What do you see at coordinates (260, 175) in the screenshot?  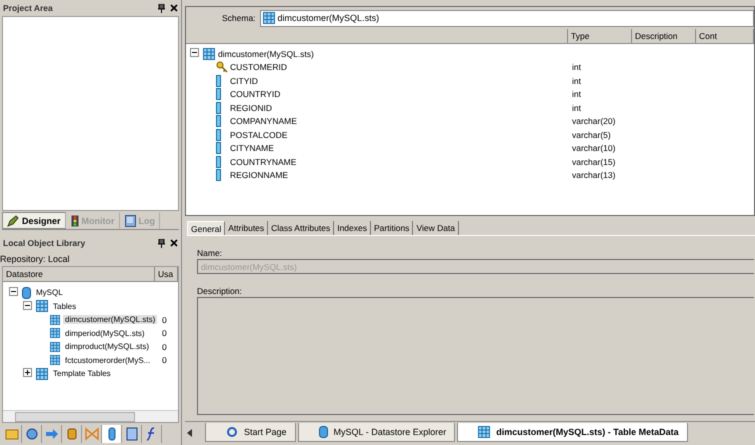 I see `field-name: REGIONNAME` at bounding box center [260, 175].